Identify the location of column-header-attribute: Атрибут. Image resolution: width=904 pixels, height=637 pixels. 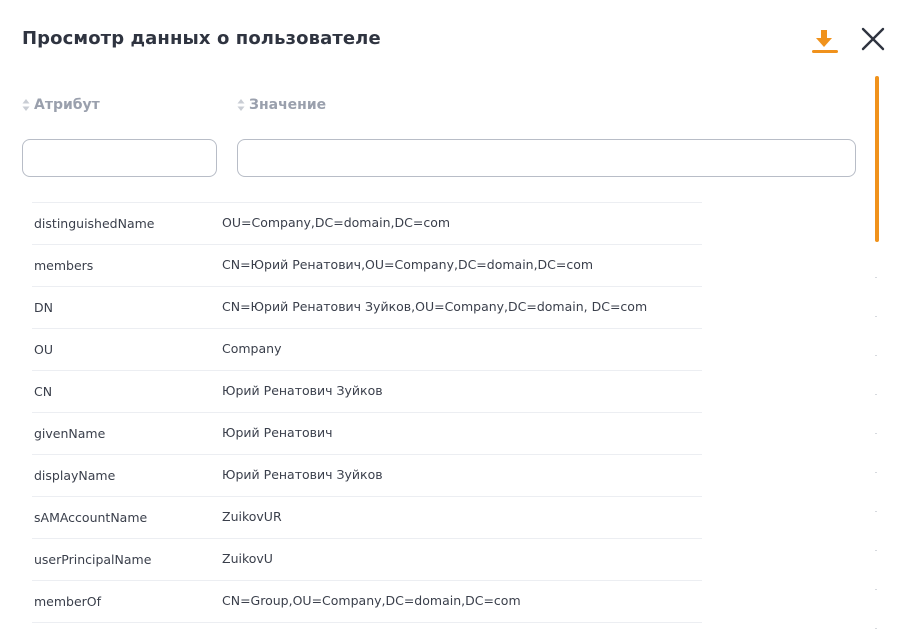
(61, 105).